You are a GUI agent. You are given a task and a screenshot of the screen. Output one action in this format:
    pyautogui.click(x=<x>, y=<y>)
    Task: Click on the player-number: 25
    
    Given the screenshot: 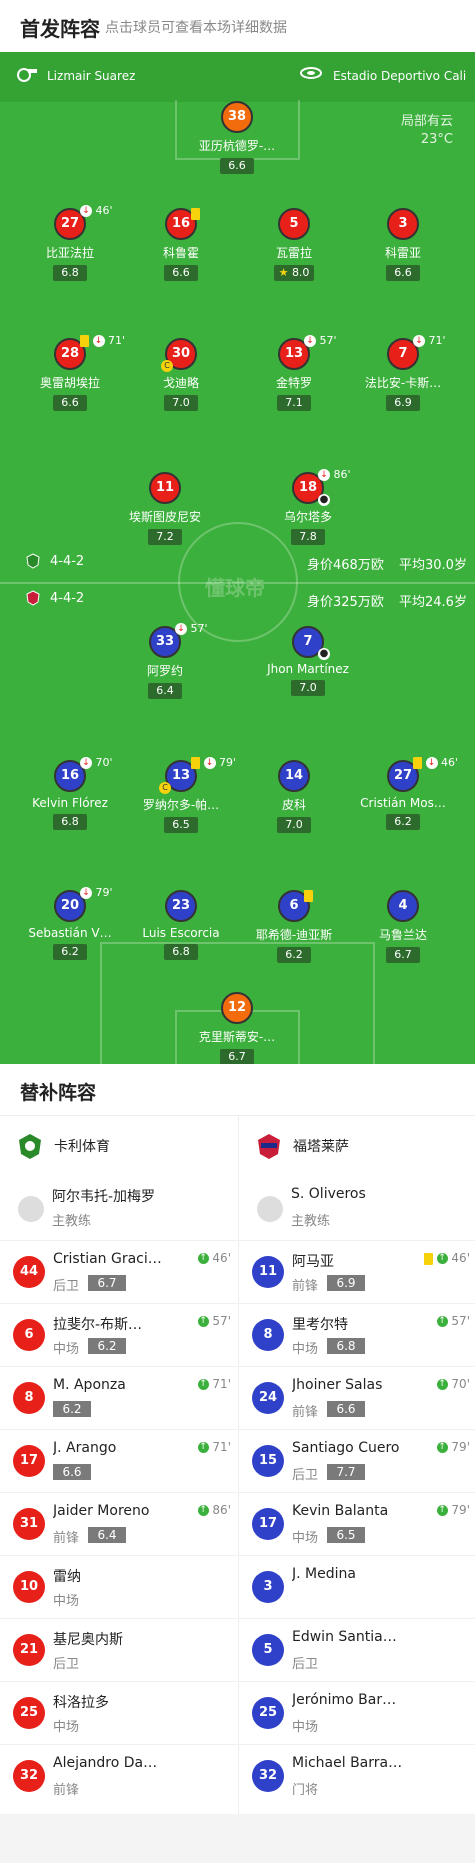 What is the action you would take?
    pyautogui.click(x=268, y=1713)
    